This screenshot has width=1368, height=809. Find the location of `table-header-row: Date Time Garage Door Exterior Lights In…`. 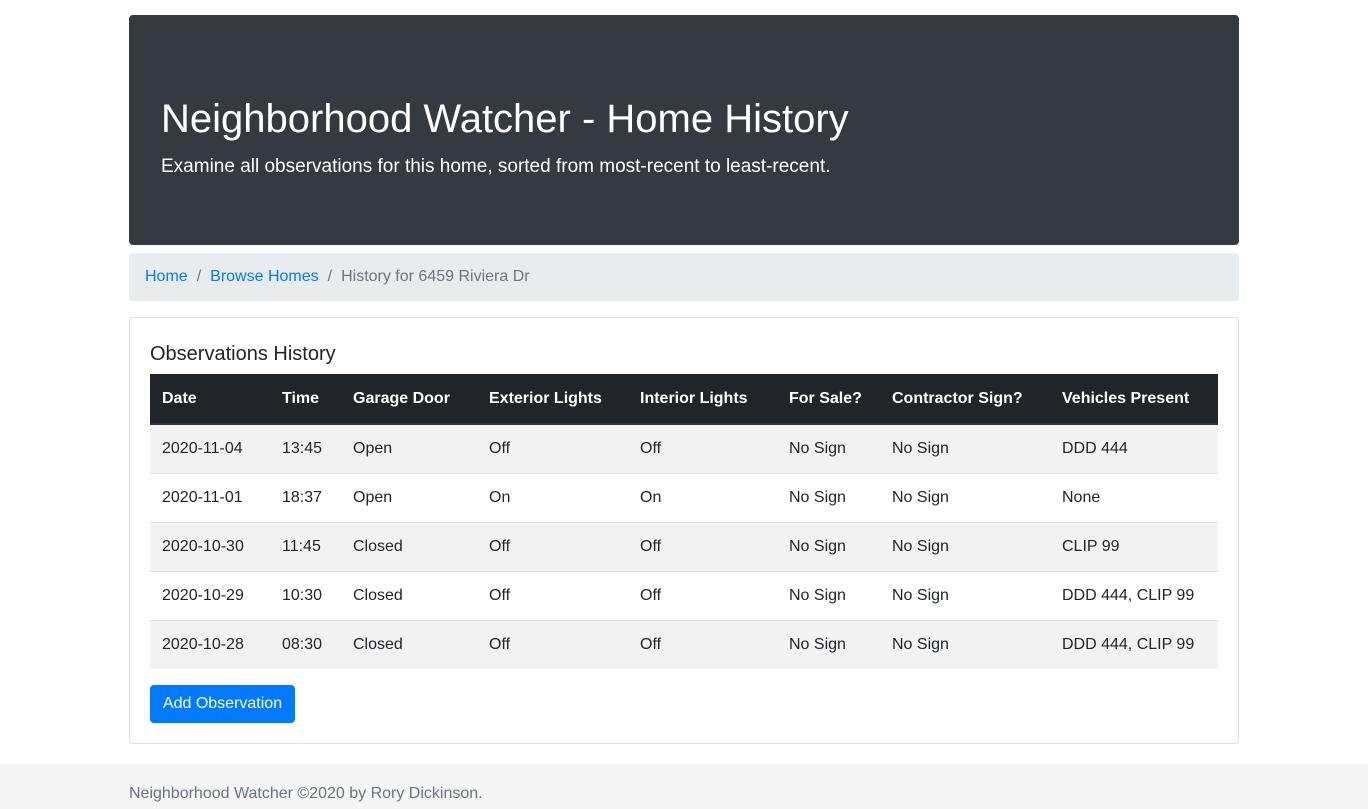

table-header-row: Date Time Garage Door Exterior Lights In… is located at coordinates (684, 399).